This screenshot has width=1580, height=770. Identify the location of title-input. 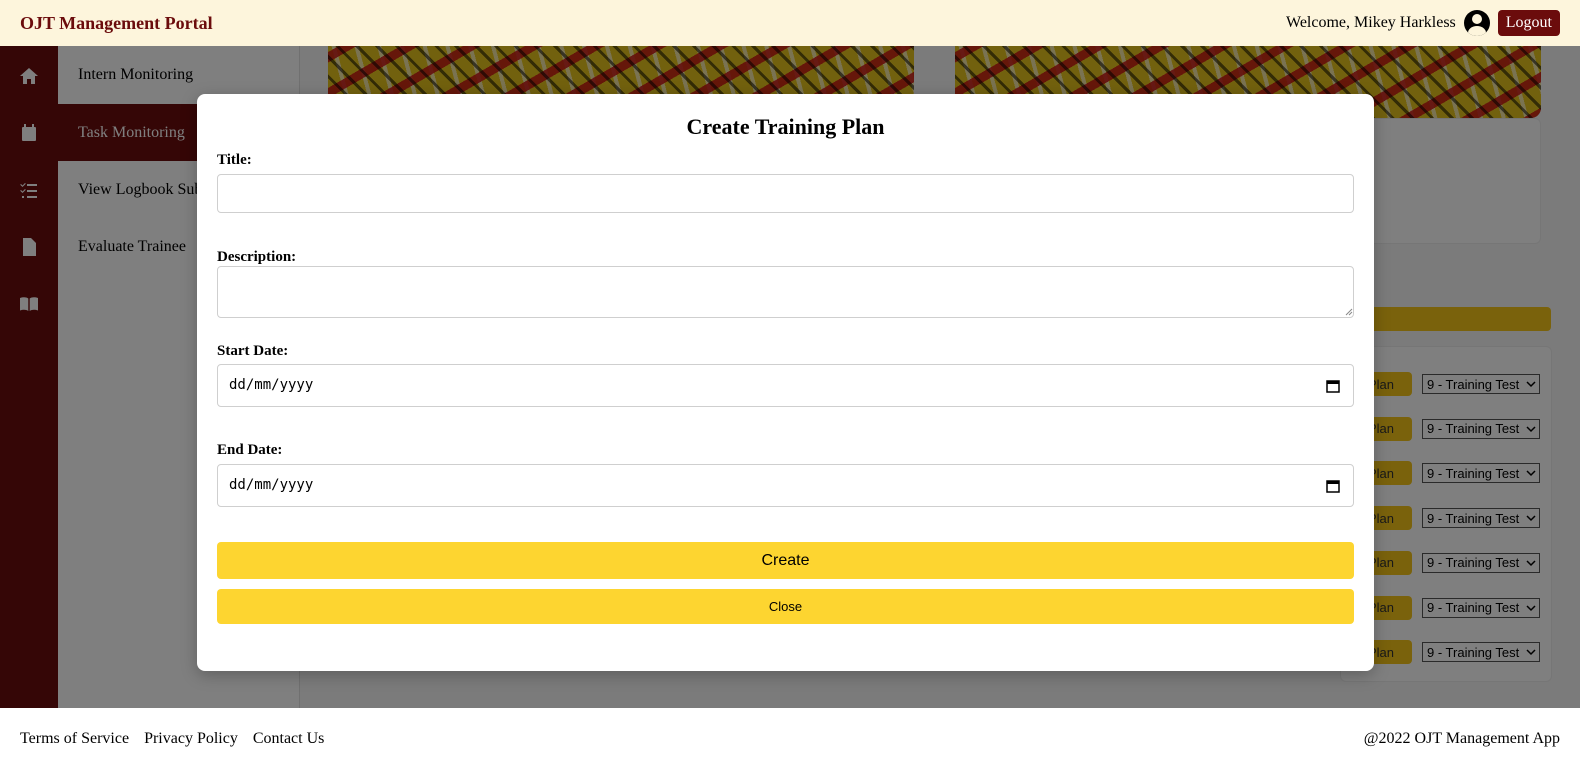
(785, 193).